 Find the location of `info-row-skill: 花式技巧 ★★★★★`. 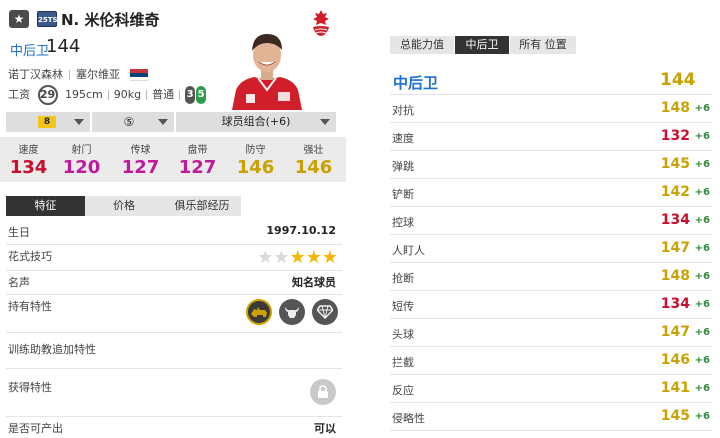

info-row-skill: 花式技巧 ★★★★★ is located at coordinates (174, 258).